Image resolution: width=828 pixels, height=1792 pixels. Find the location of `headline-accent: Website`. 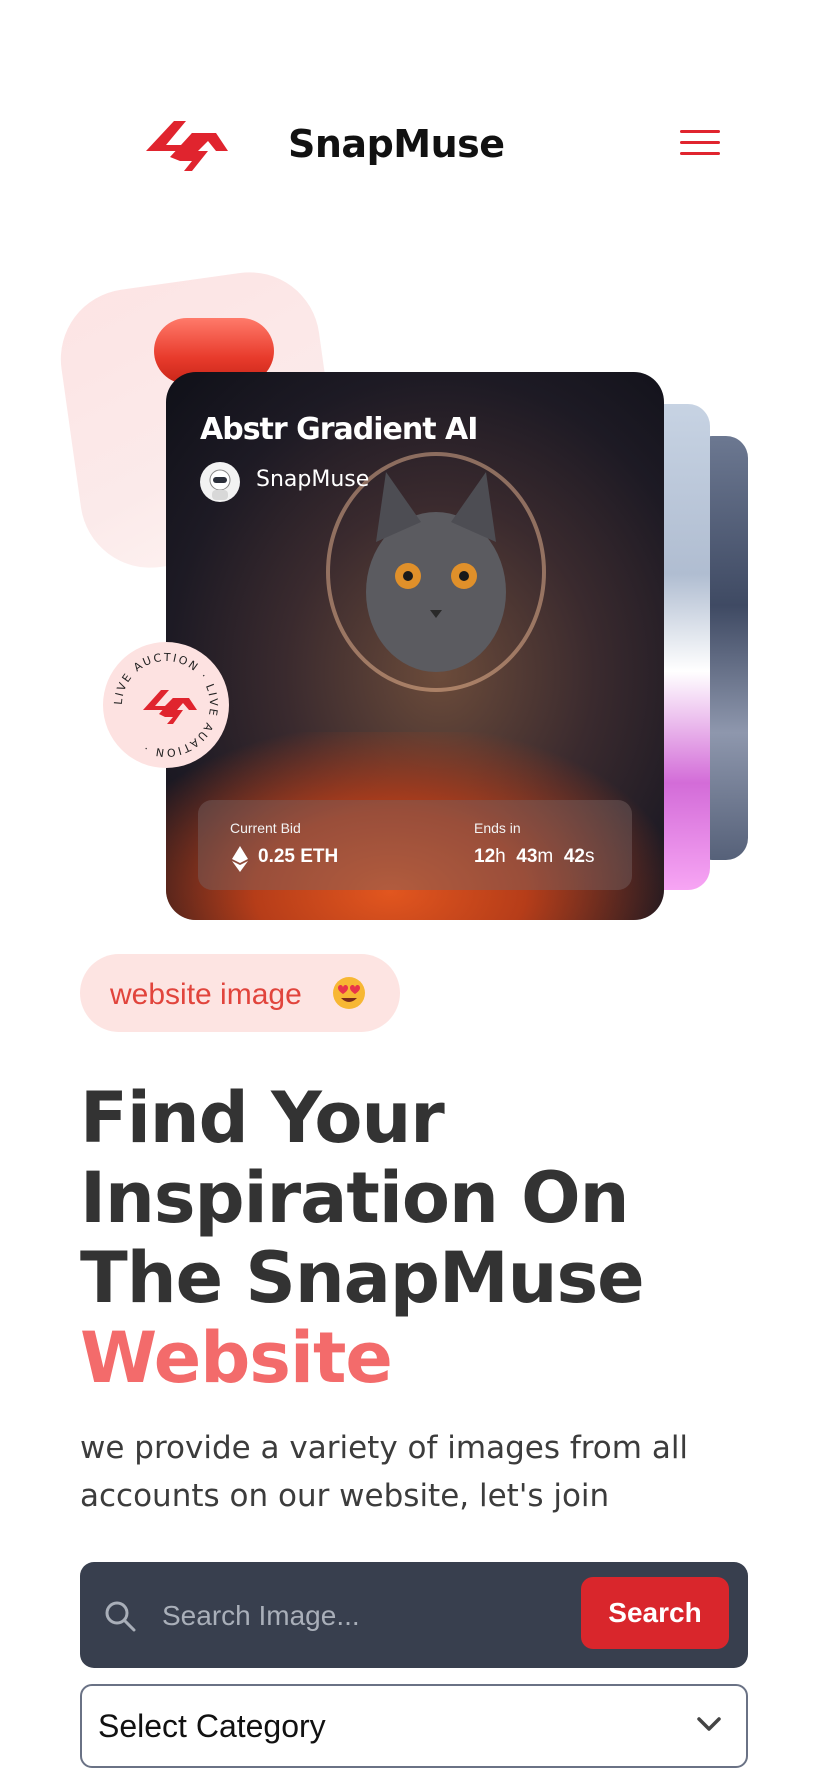

headline-accent: Website is located at coordinates (236, 1358).